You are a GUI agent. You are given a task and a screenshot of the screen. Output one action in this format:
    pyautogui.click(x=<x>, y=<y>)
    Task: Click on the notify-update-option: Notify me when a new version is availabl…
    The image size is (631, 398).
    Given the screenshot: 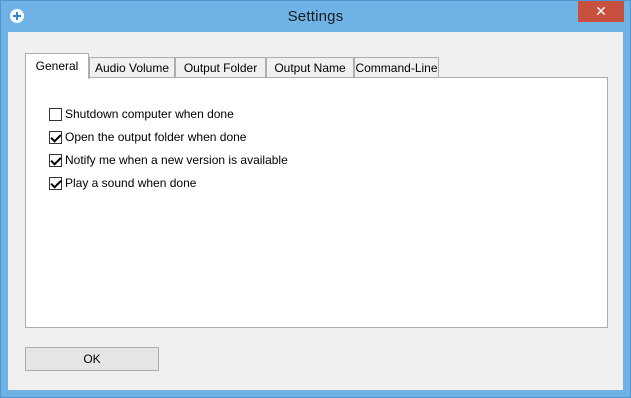 What is the action you would take?
    pyautogui.click(x=168, y=160)
    